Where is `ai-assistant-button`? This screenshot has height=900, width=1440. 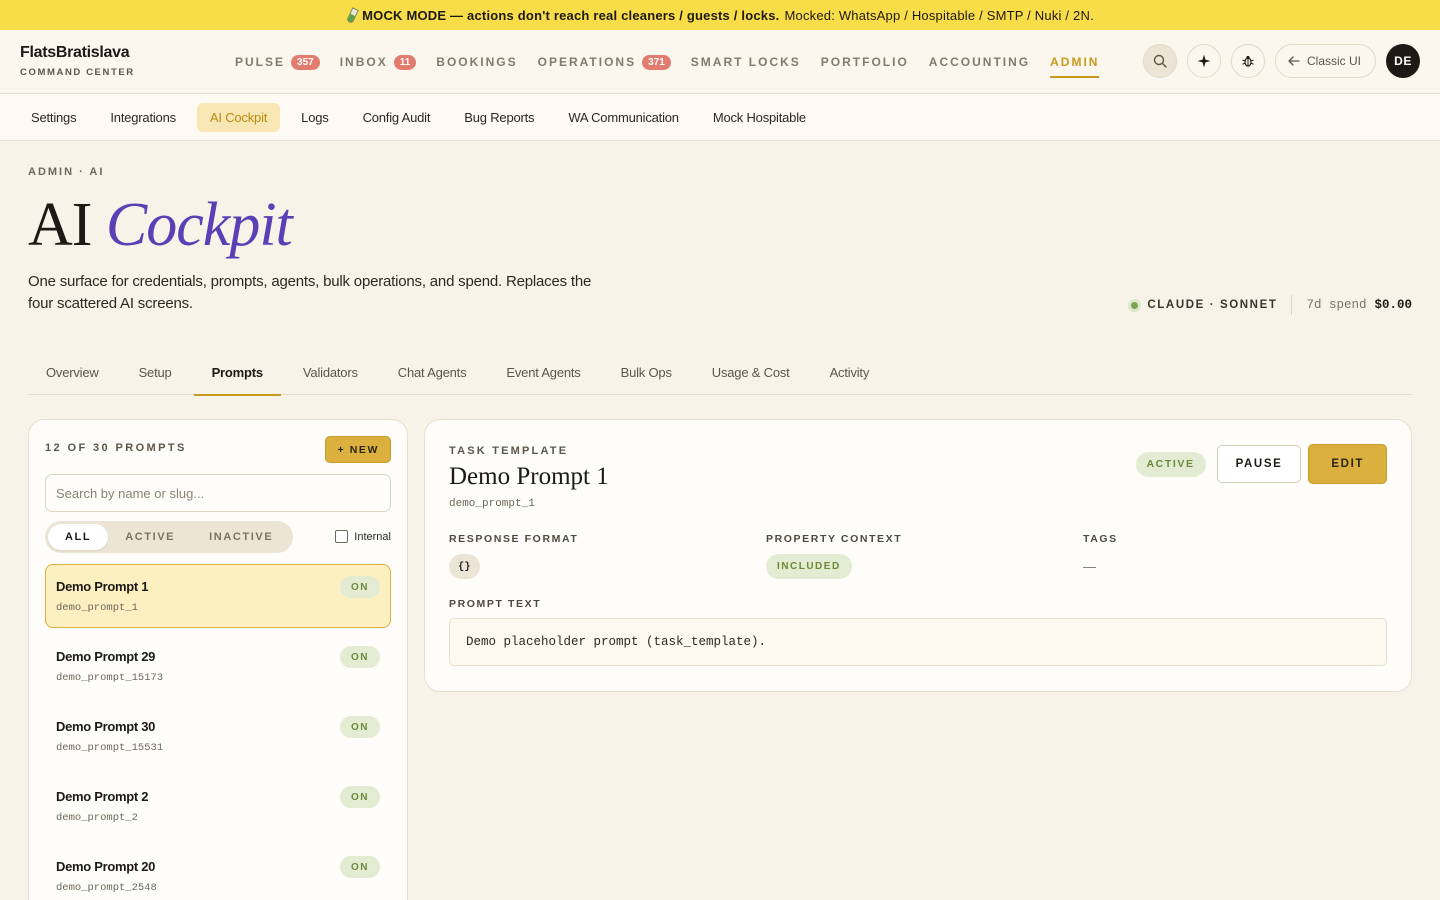
ai-assistant-button is located at coordinates (1203, 61).